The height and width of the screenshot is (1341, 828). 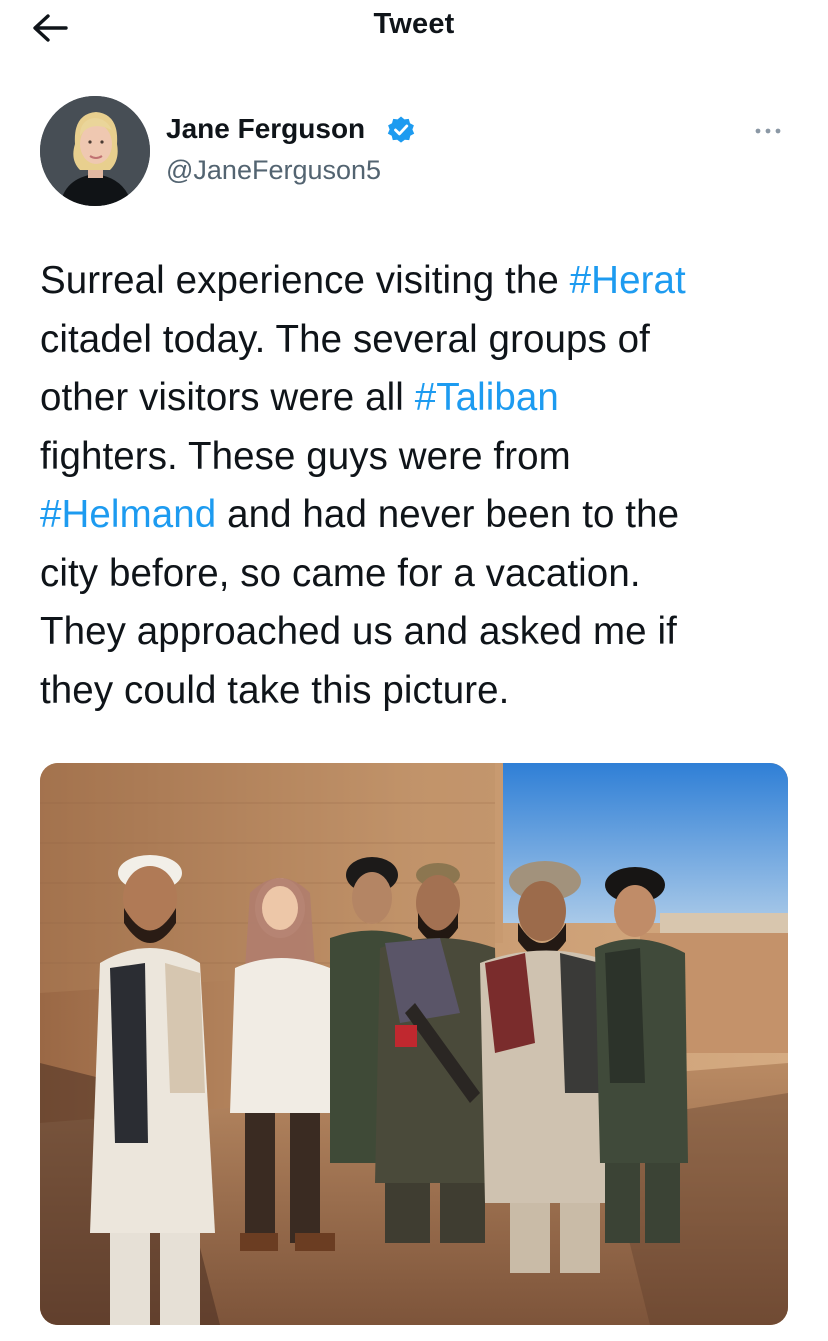 I want to click on hashtag-link: #Herat, so click(x=628, y=280).